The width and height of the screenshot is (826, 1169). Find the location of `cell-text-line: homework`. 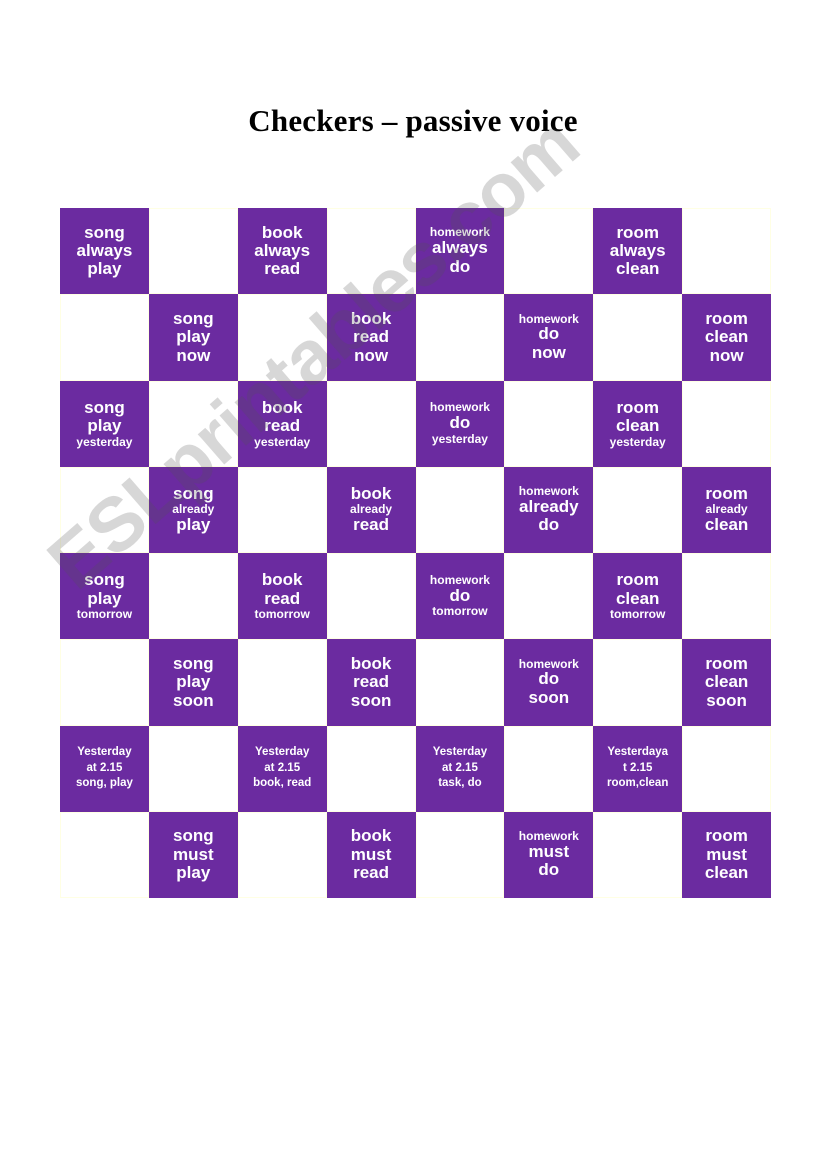

cell-text-line: homework is located at coordinates (459, 579).